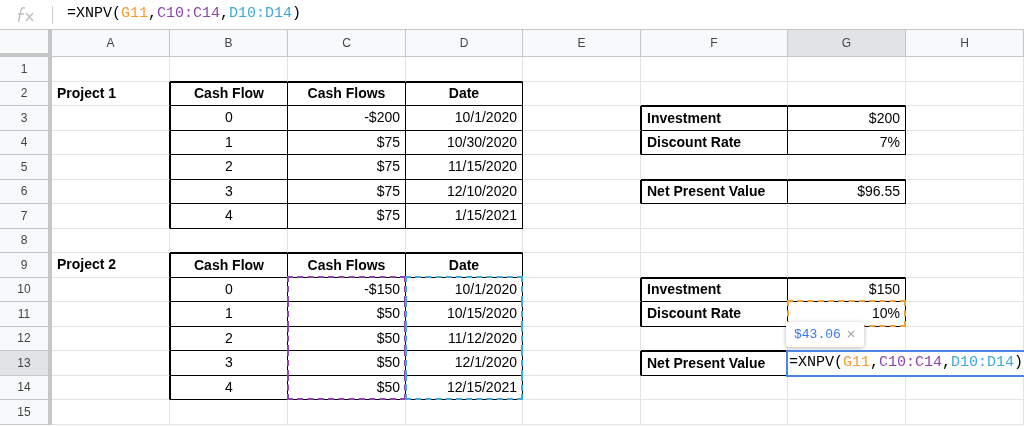 This screenshot has width=1024, height=426. I want to click on table-cell: $200, so click(847, 118).